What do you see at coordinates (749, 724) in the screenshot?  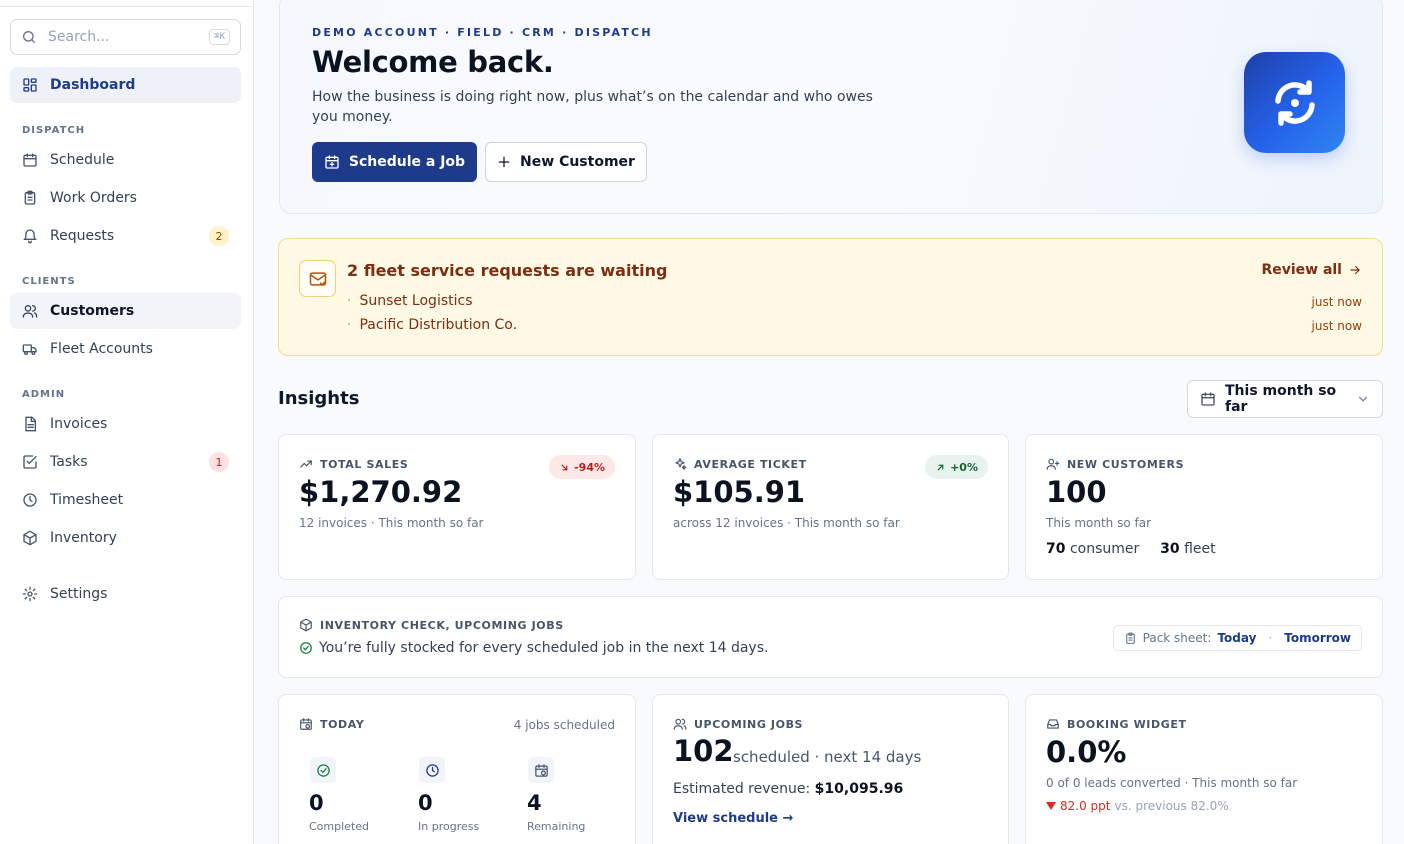 I see `card-label: UPCOMING JOBS` at bounding box center [749, 724].